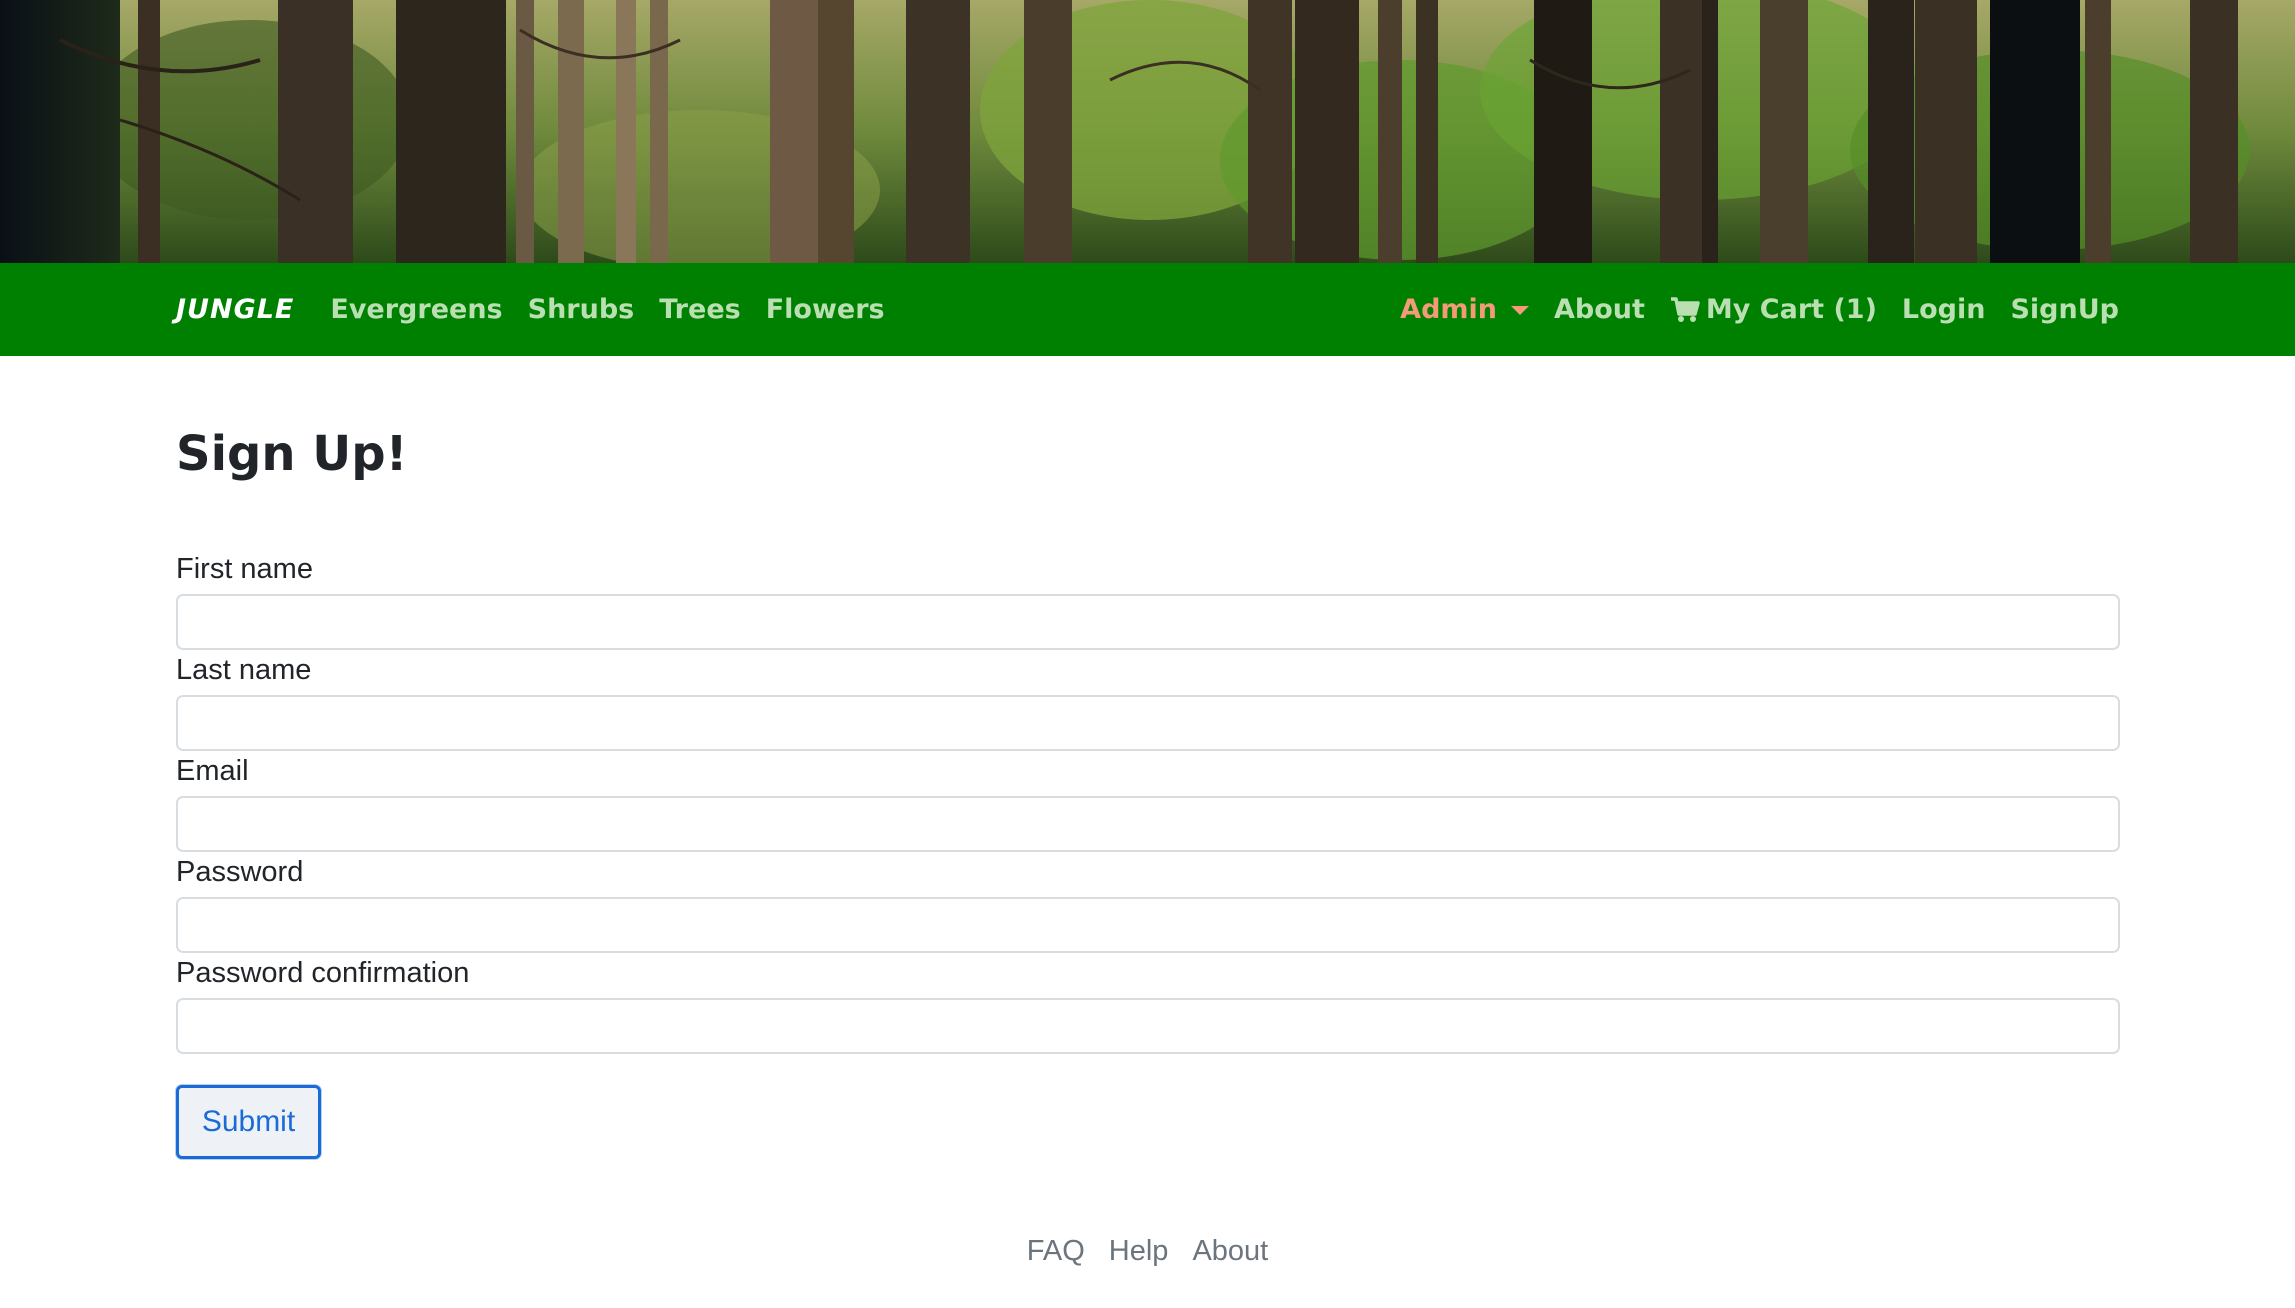 Image resolution: width=2295 pixels, height=1308 pixels. What do you see at coordinates (235, 309) in the screenshot?
I see `brand-logo-link: JUNGLE` at bounding box center [235, 309].